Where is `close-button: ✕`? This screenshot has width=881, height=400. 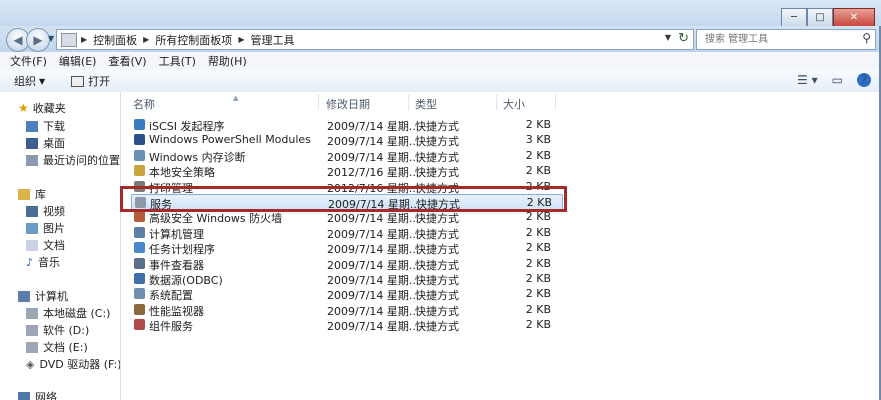
close-button: ✕ is located at coordinates (854, 17).